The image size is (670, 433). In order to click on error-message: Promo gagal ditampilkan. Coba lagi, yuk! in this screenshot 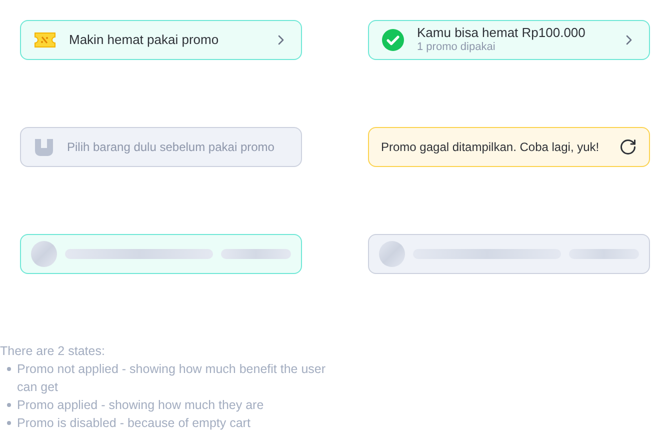, I will do `click(490, 147)`.